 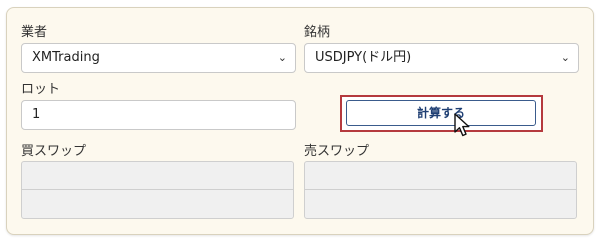 What do you see at coordinates (54, 151) in the screenshot?
I see `buy-swap-label: 買スワップ` at bounding box center [54, 151].